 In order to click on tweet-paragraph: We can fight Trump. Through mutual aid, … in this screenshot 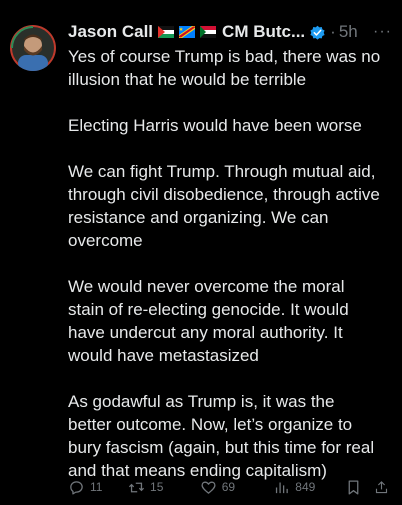, I will do `click(224, 206)`.